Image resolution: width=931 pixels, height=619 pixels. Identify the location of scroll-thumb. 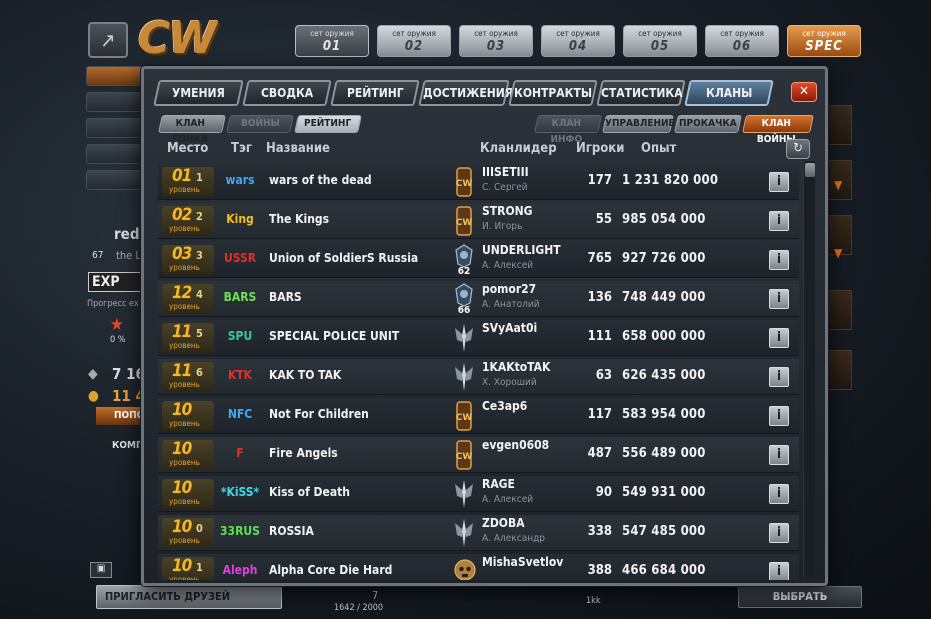
(810, 170).